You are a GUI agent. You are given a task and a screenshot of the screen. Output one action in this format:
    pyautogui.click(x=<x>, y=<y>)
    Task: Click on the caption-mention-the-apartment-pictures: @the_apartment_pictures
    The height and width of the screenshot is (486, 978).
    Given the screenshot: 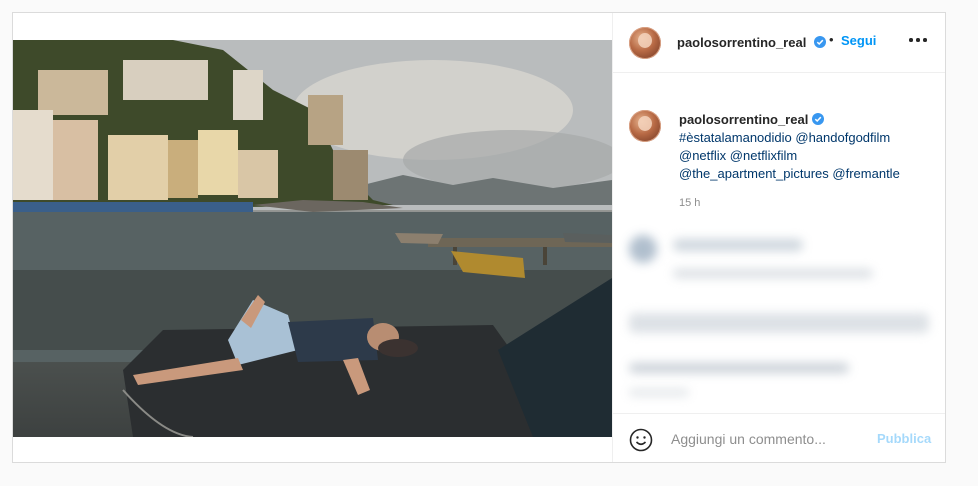 What is the action you would take?
    pyautogui.click(x=754, y=173)
    